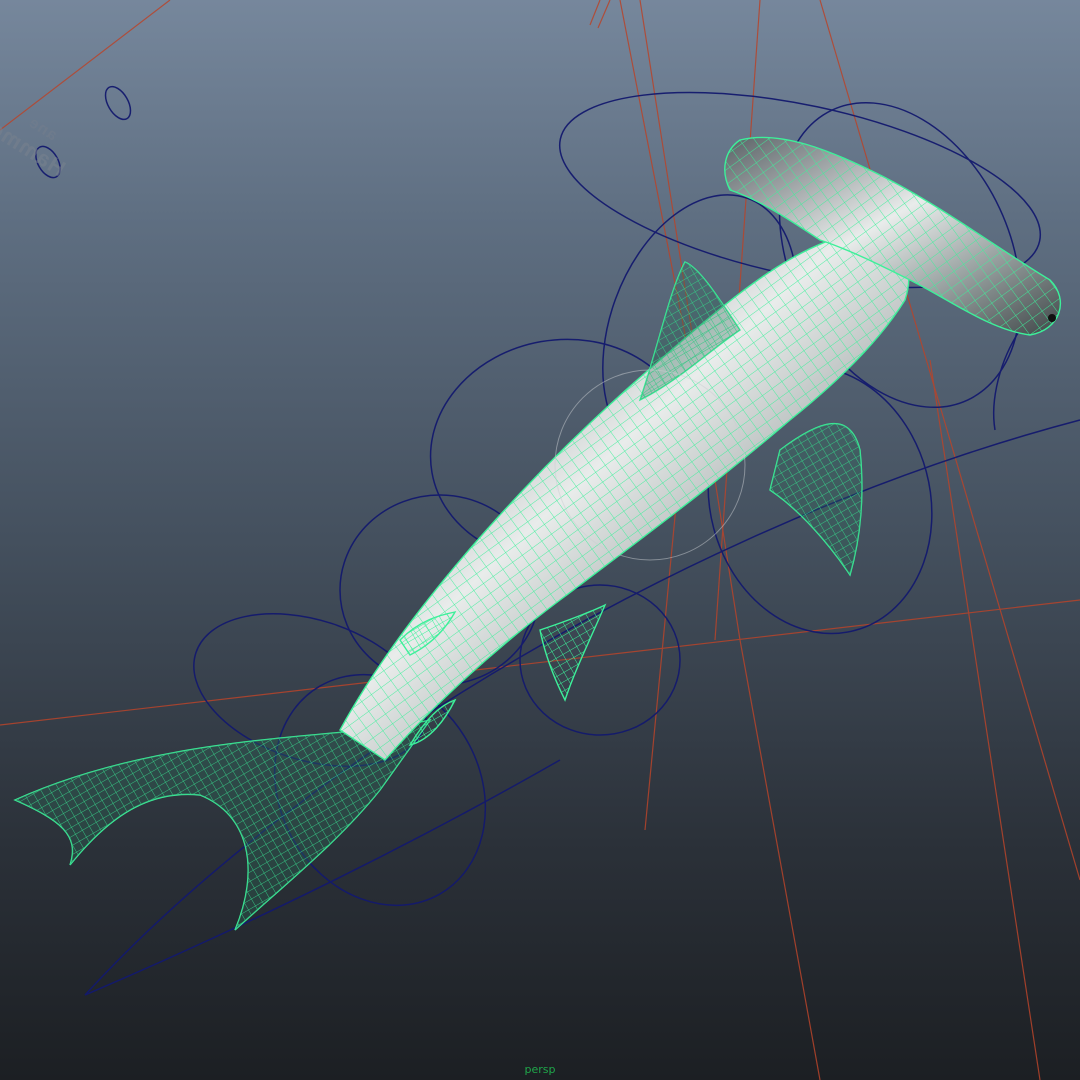 This screenshot has height=1080, width=1080. I want to click on shark-eye, so click(1052, 318).